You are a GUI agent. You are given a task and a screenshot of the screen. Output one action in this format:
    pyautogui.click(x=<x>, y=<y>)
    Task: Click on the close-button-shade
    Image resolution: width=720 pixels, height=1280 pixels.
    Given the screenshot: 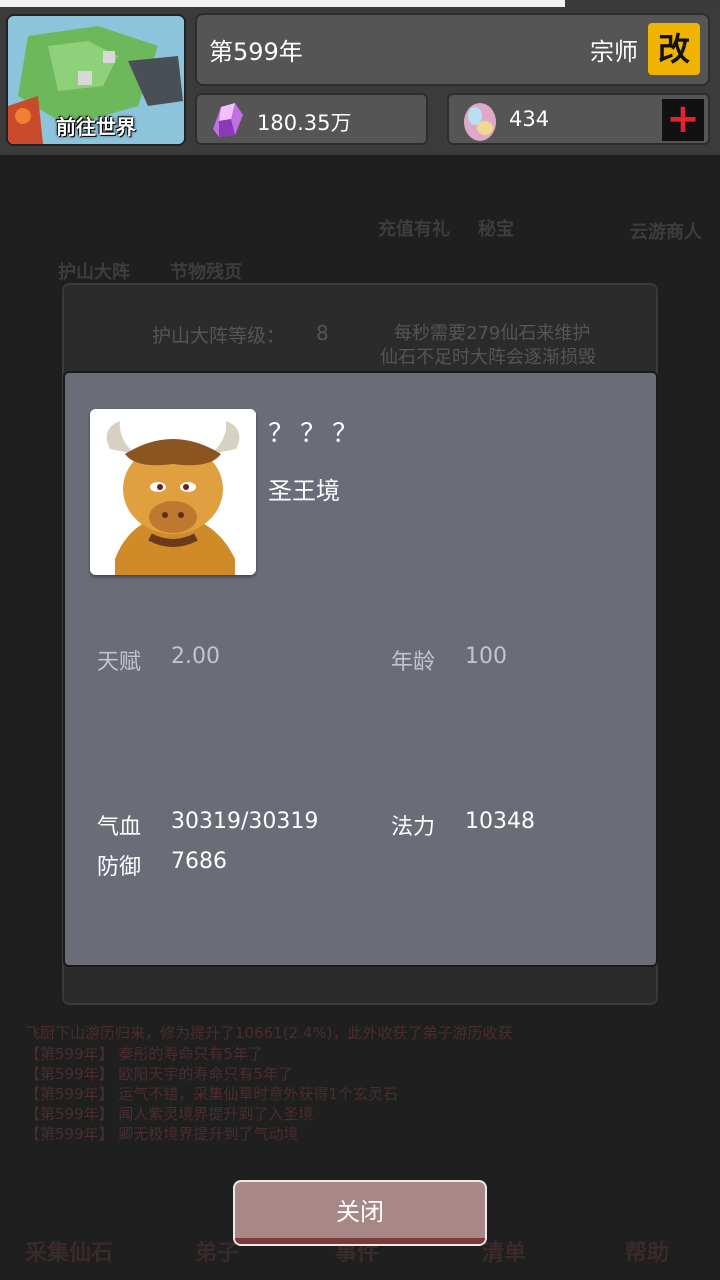 What is the action you would take?
    pyautogui.click(x=360, y=1241)
    